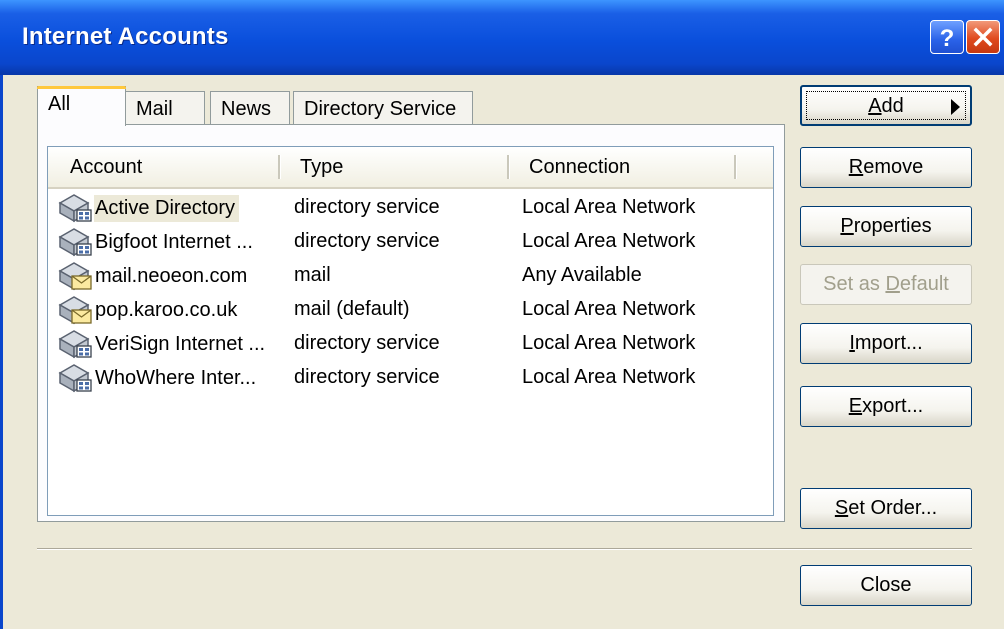 The width and height of the screenshot is (1004, 629). I want to click on column-header-type: Type, so click(321, 167).